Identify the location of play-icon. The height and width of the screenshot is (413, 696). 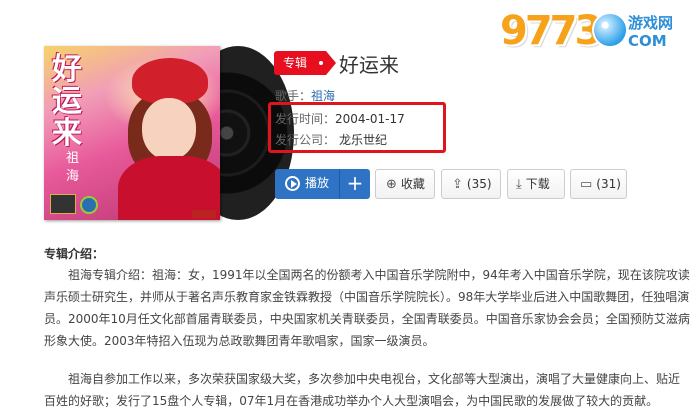
(292, 183).